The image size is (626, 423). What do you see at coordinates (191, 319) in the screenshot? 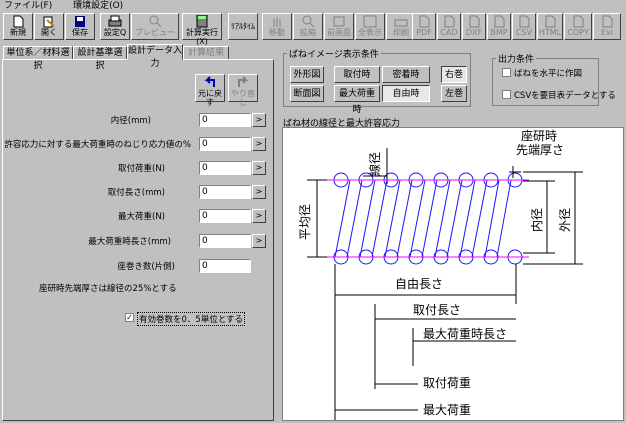
I see `effective-coils-label: 有効巻数を0．5単位とする` at bounding box center [191, 319].